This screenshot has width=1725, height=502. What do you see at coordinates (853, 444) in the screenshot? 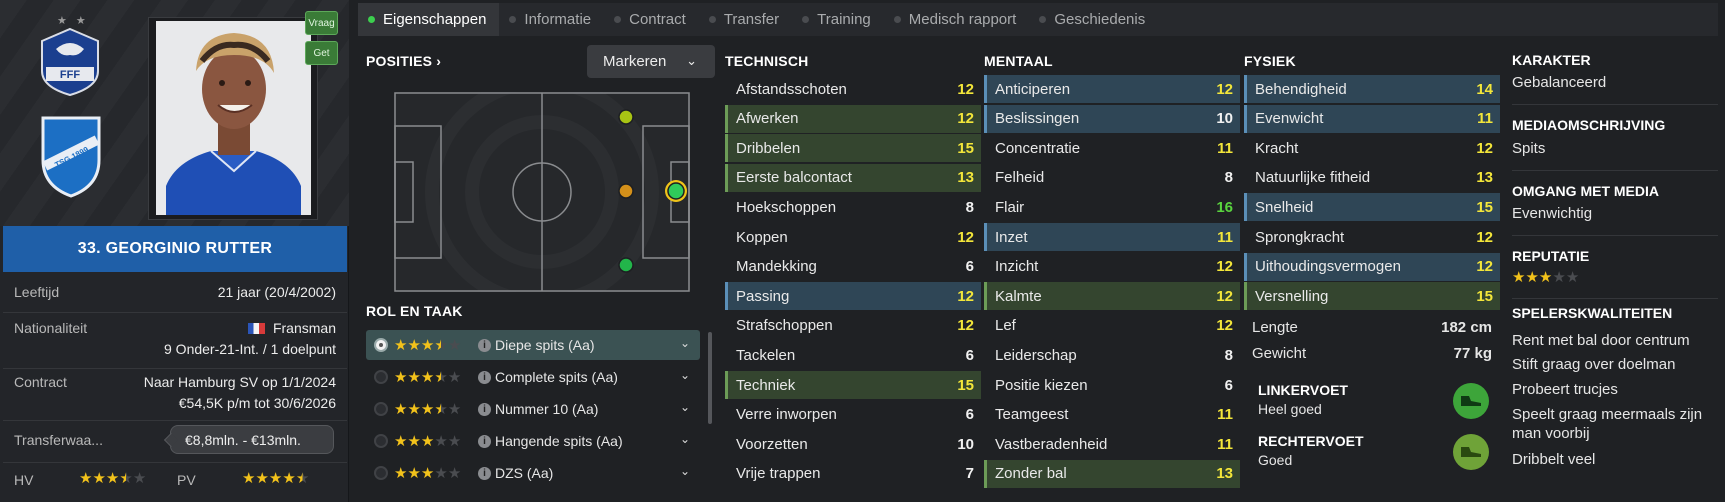
I see `attribute-row: Voorzetten 10` at bounding box center [853, 444].